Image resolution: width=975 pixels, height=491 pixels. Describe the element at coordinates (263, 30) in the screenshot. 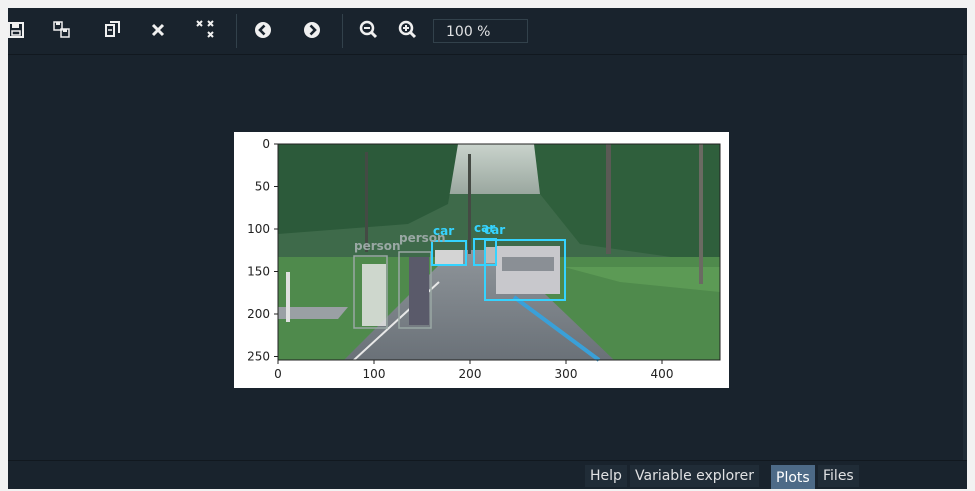

I see `previous-icon` at that location.